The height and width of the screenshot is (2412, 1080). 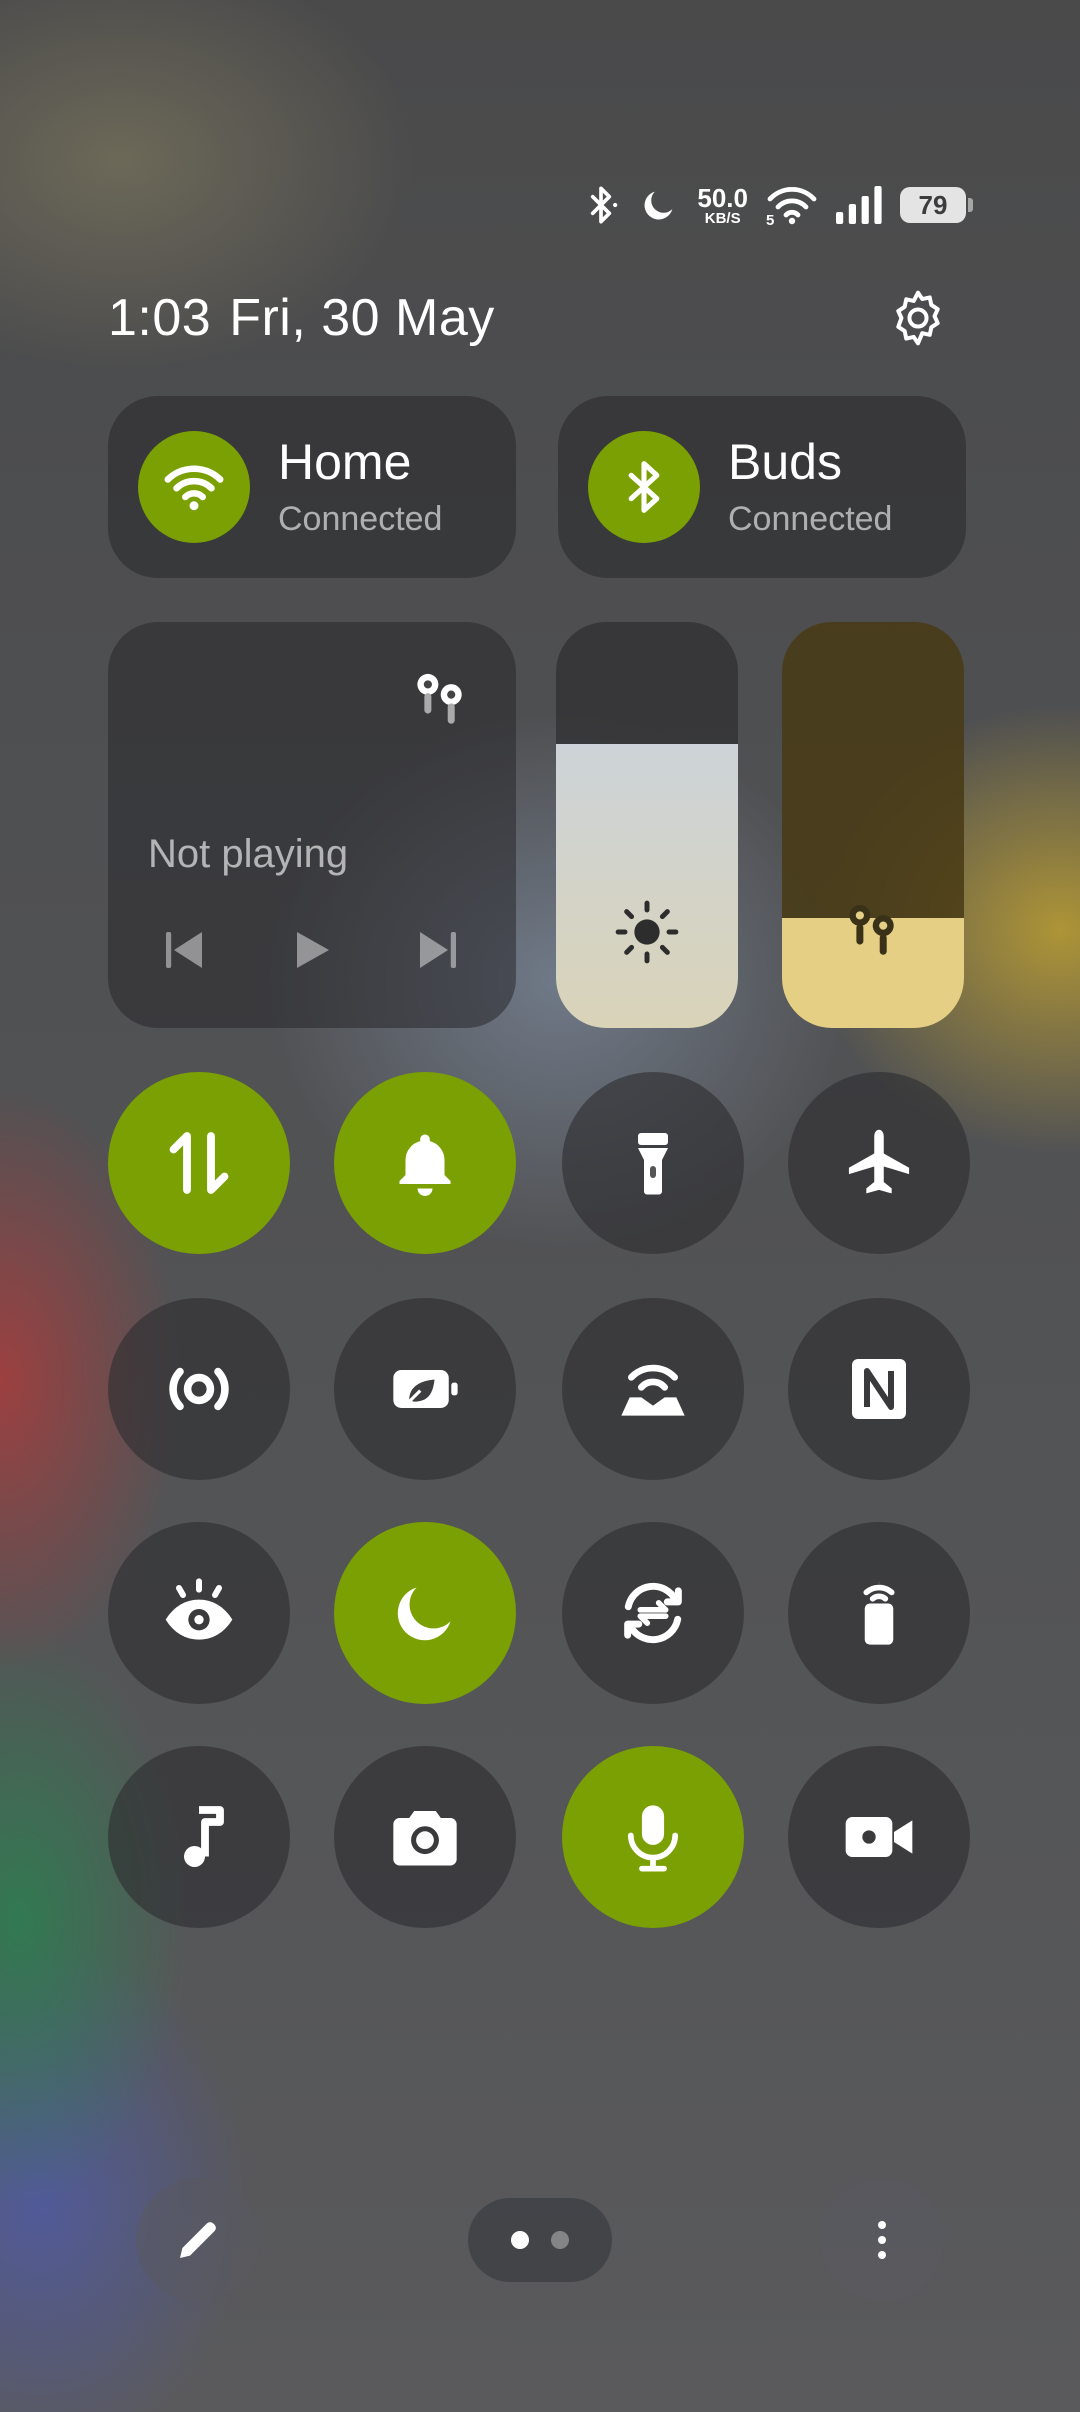 What do you see at coordinates (312, 825) in the screenshot?
I see `media-player: Not playing` at bounding box center [312, 825].